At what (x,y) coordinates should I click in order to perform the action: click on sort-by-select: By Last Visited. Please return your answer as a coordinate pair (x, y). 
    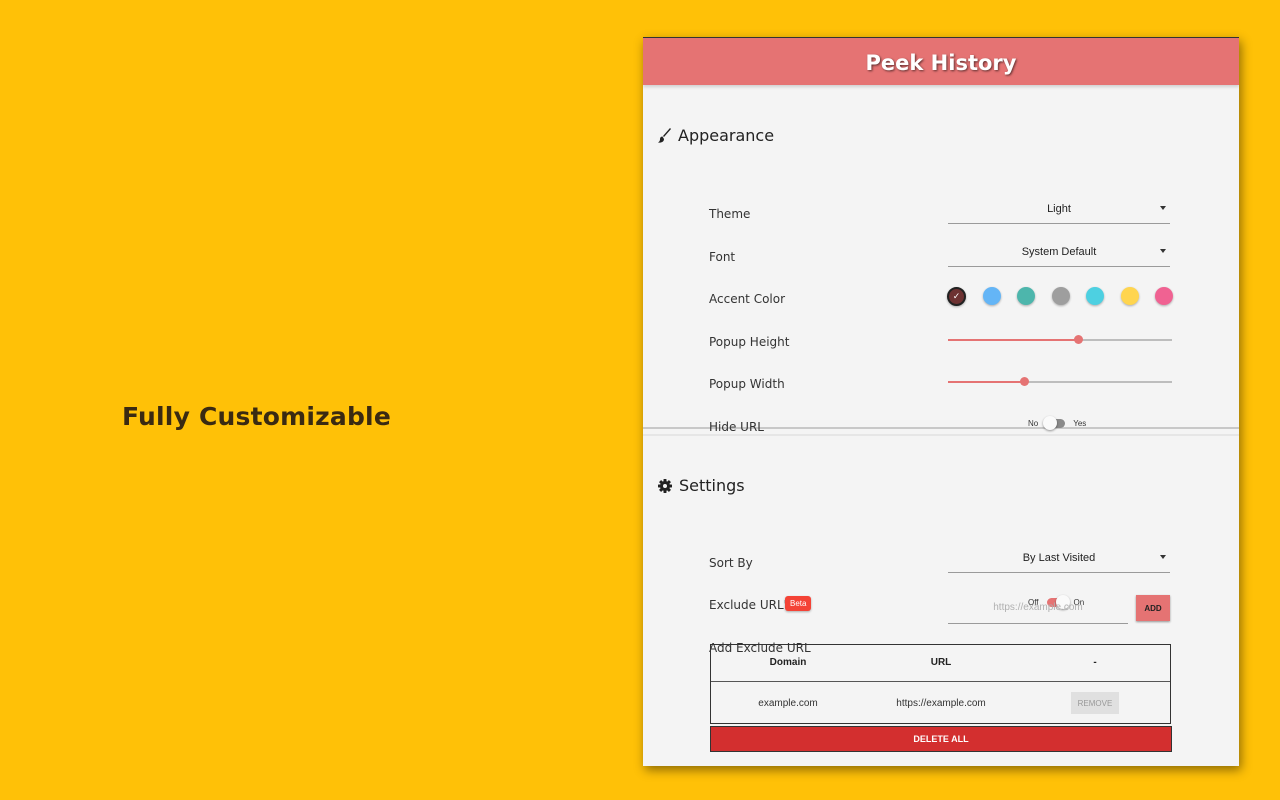
    Looking at the image, I should click on (1059, 558).